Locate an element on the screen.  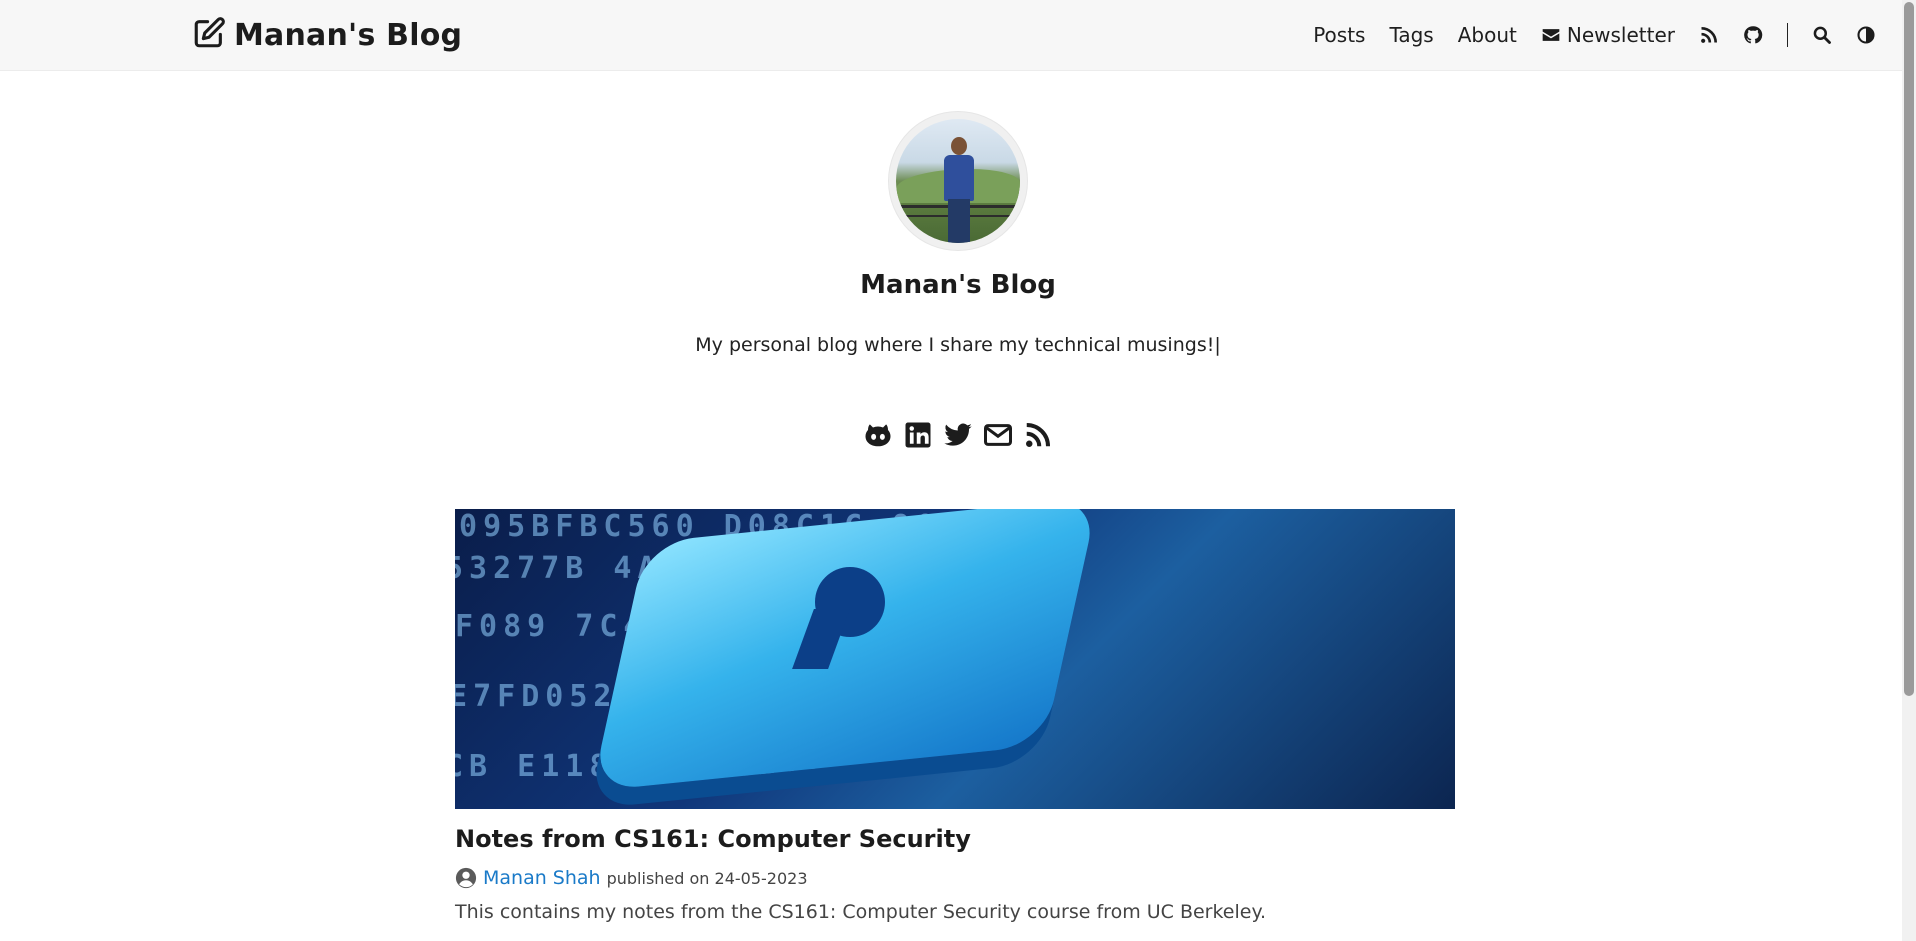
post-meta: Manan Shah published on 24-05-2023 is located at coordinates (955, 878).